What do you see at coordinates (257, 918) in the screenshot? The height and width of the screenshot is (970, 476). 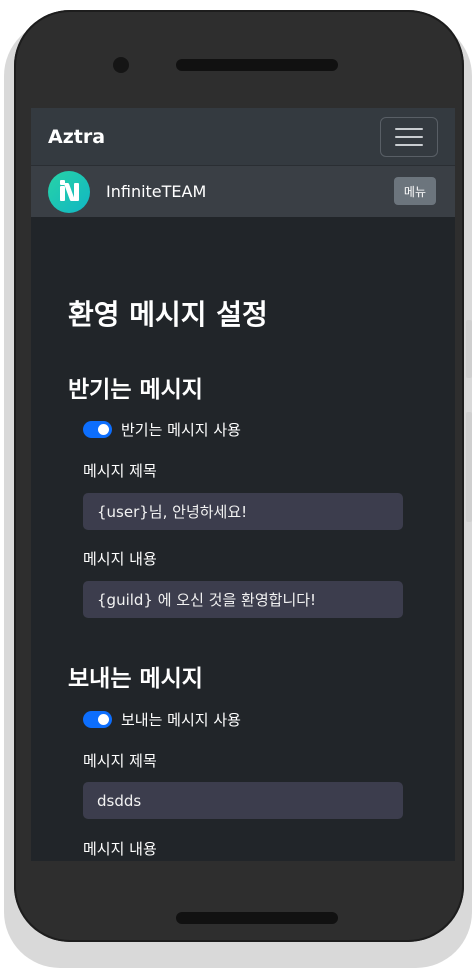 I see `bottom-speaker` at bounding box center [257, 918].